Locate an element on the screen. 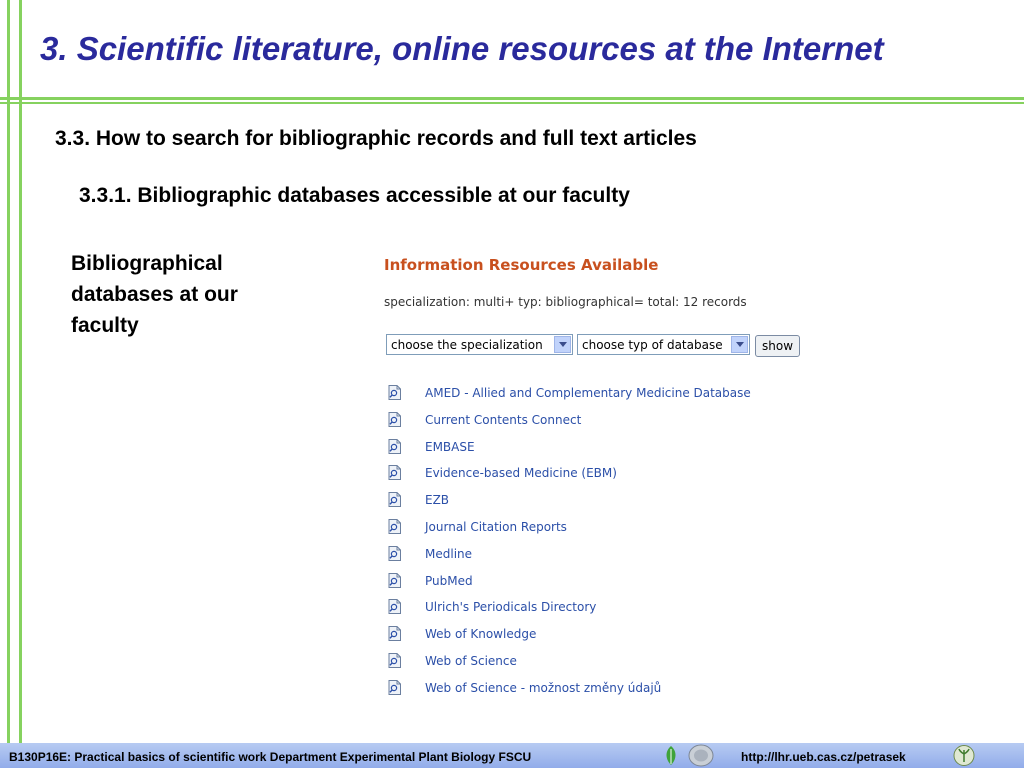 Image resolution: width=1024 pixels, height=768 pixels. database-type-select: choose typ of database is located at coordinates (663, 344).